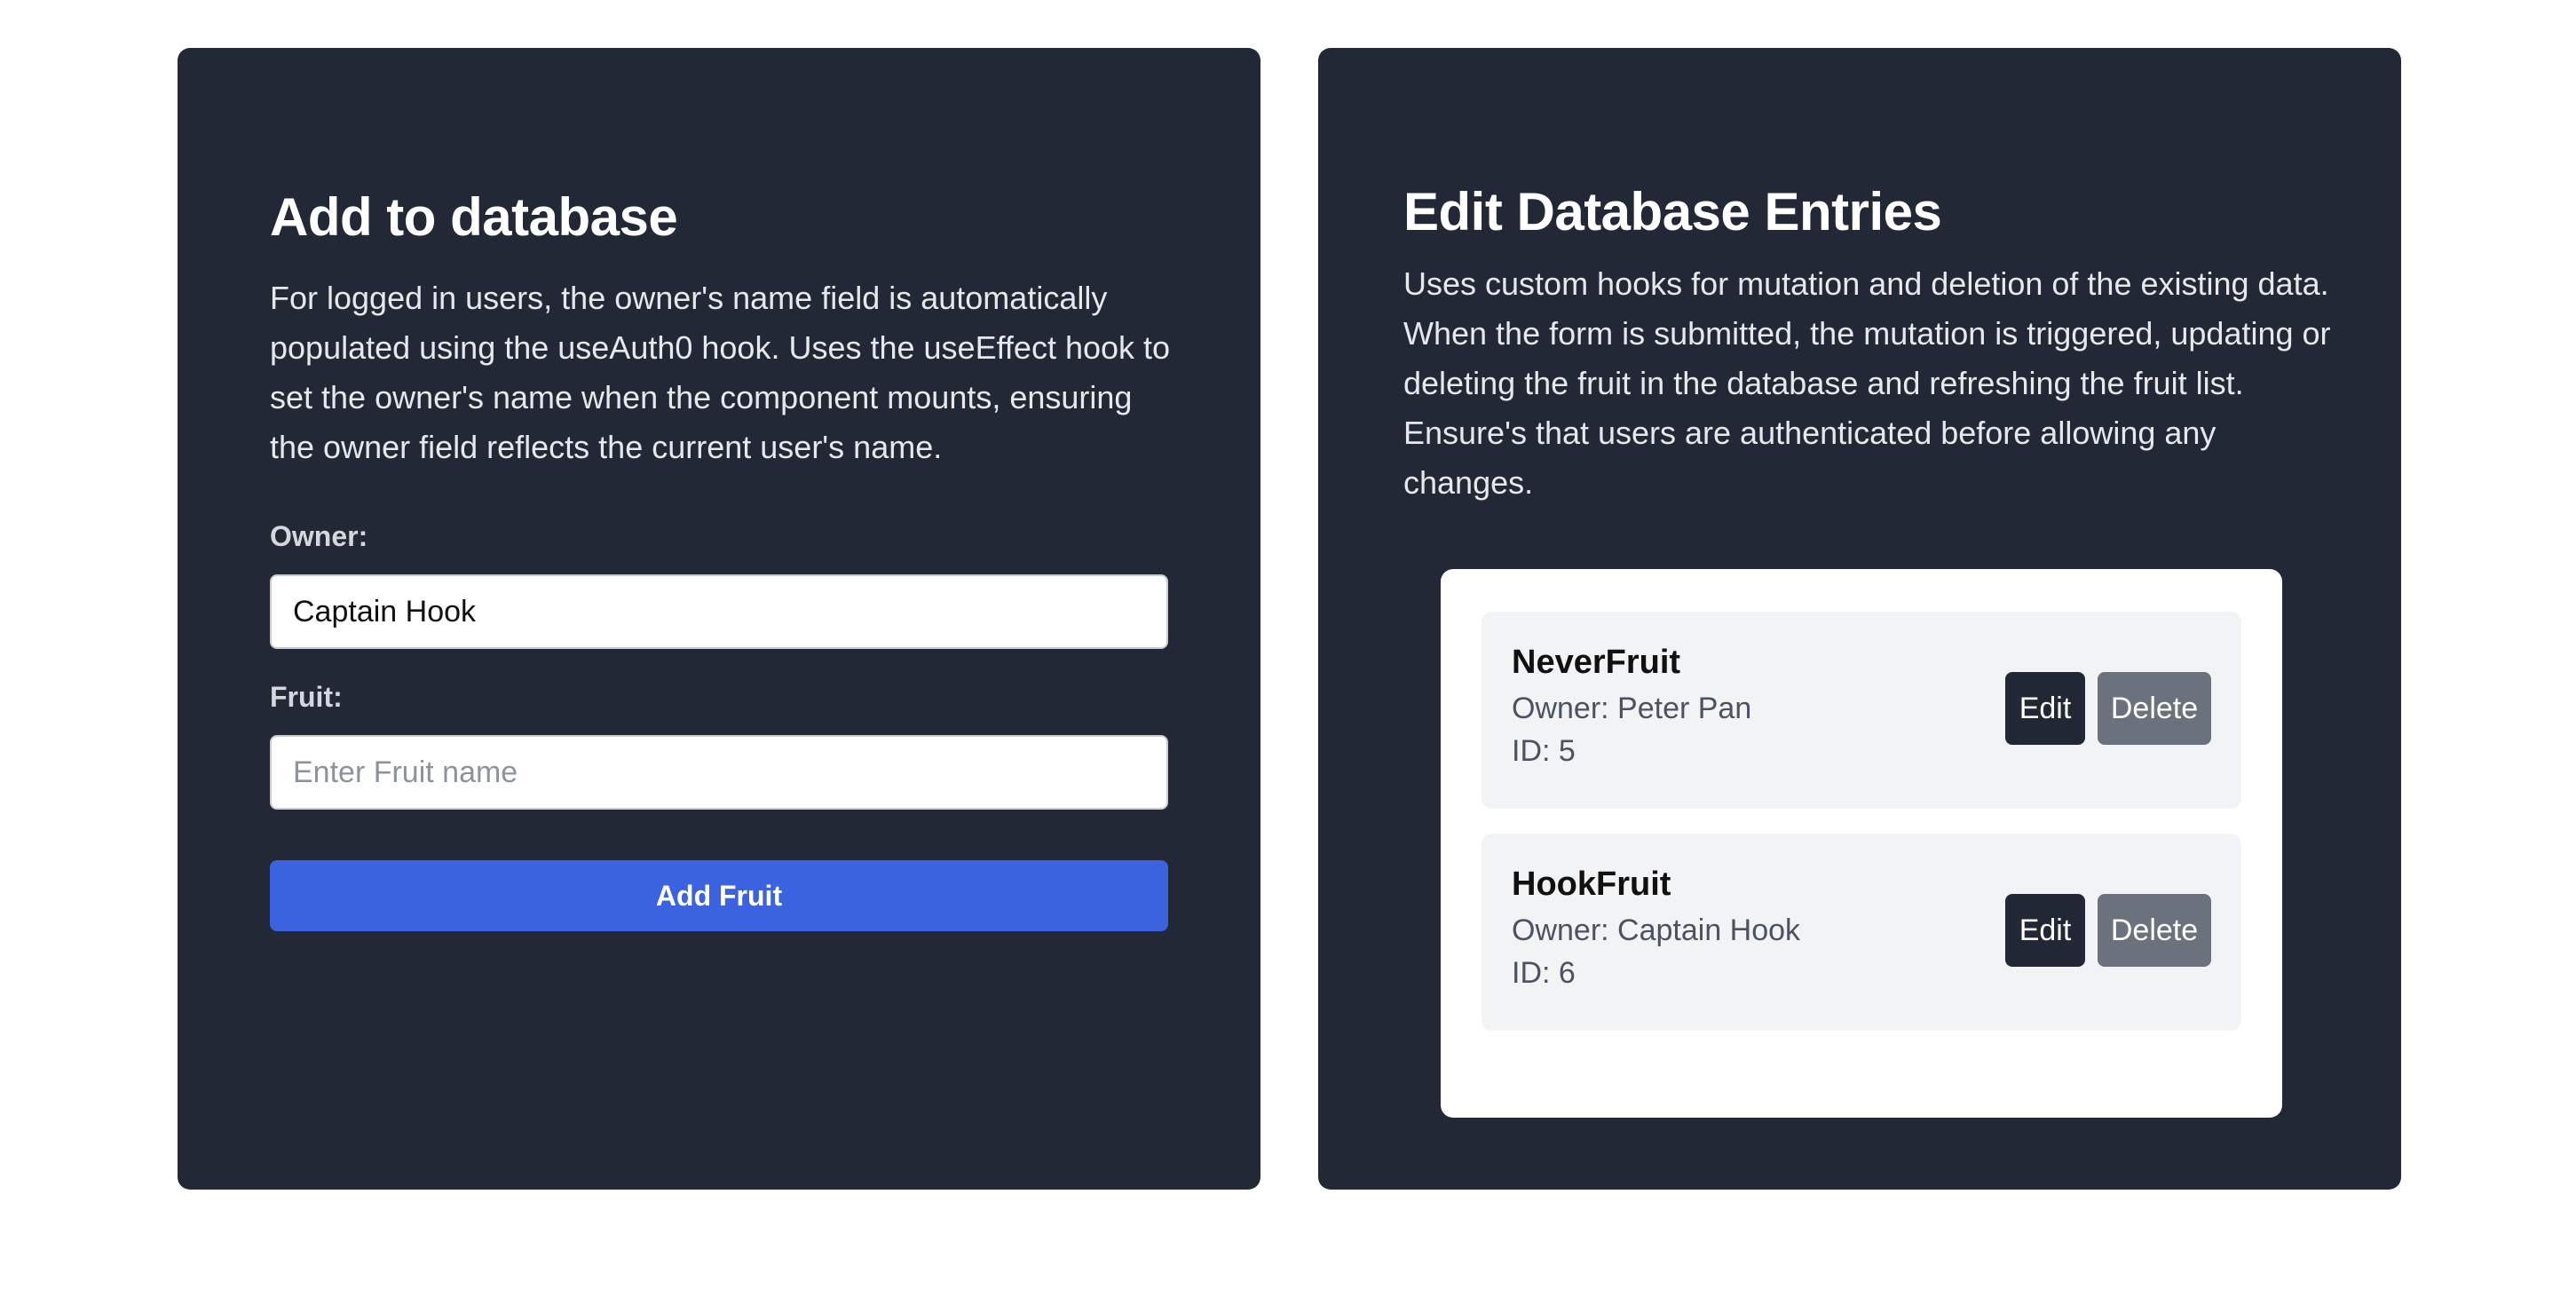 Image resolution: width=2576 pixels, height=1289 pixels. What do you see at coordinates (1656, 930) in the screenshot?
I see `fruit-owner: Owner: Captain Hook` at bounding box center [1656, 930].